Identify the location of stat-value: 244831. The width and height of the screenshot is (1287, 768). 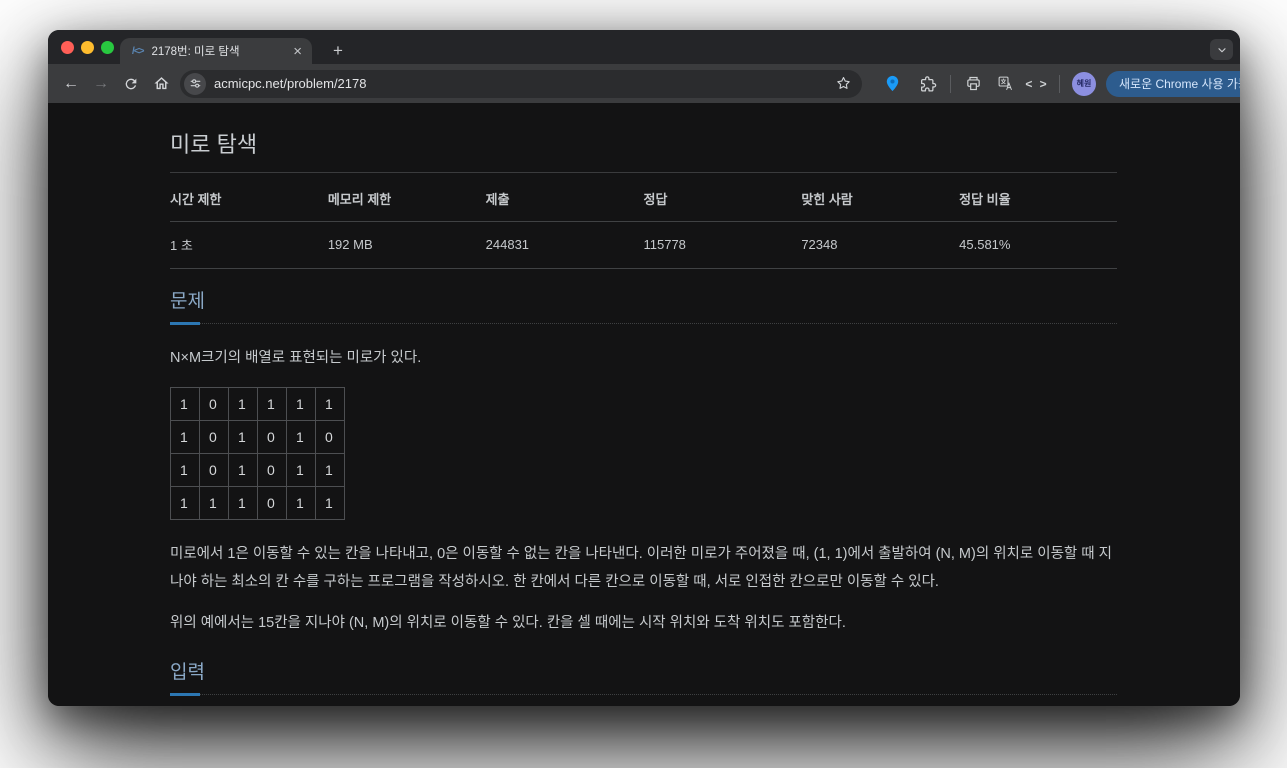
(564, 245).